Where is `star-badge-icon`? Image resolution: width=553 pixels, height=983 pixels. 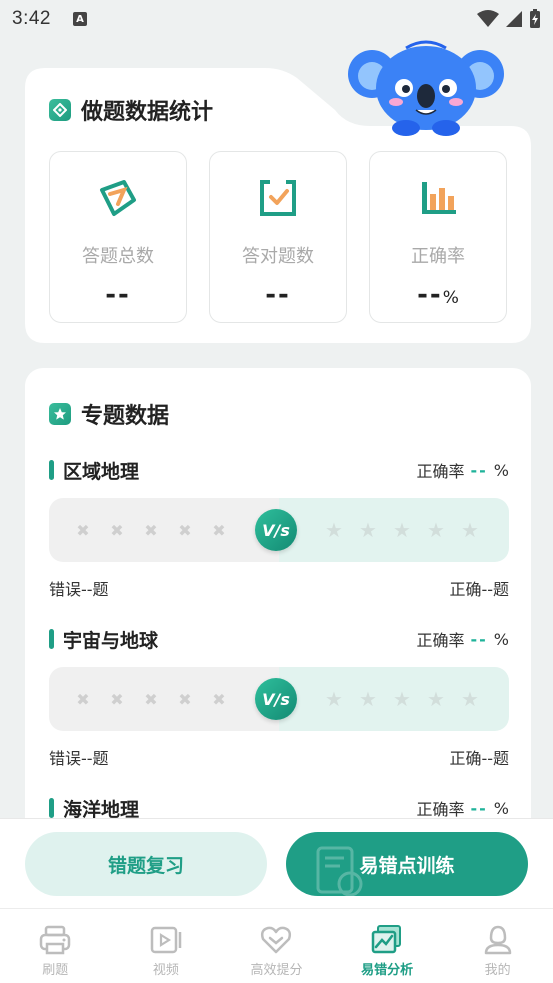
star-badge-icon is located at coordinates (60, 414).